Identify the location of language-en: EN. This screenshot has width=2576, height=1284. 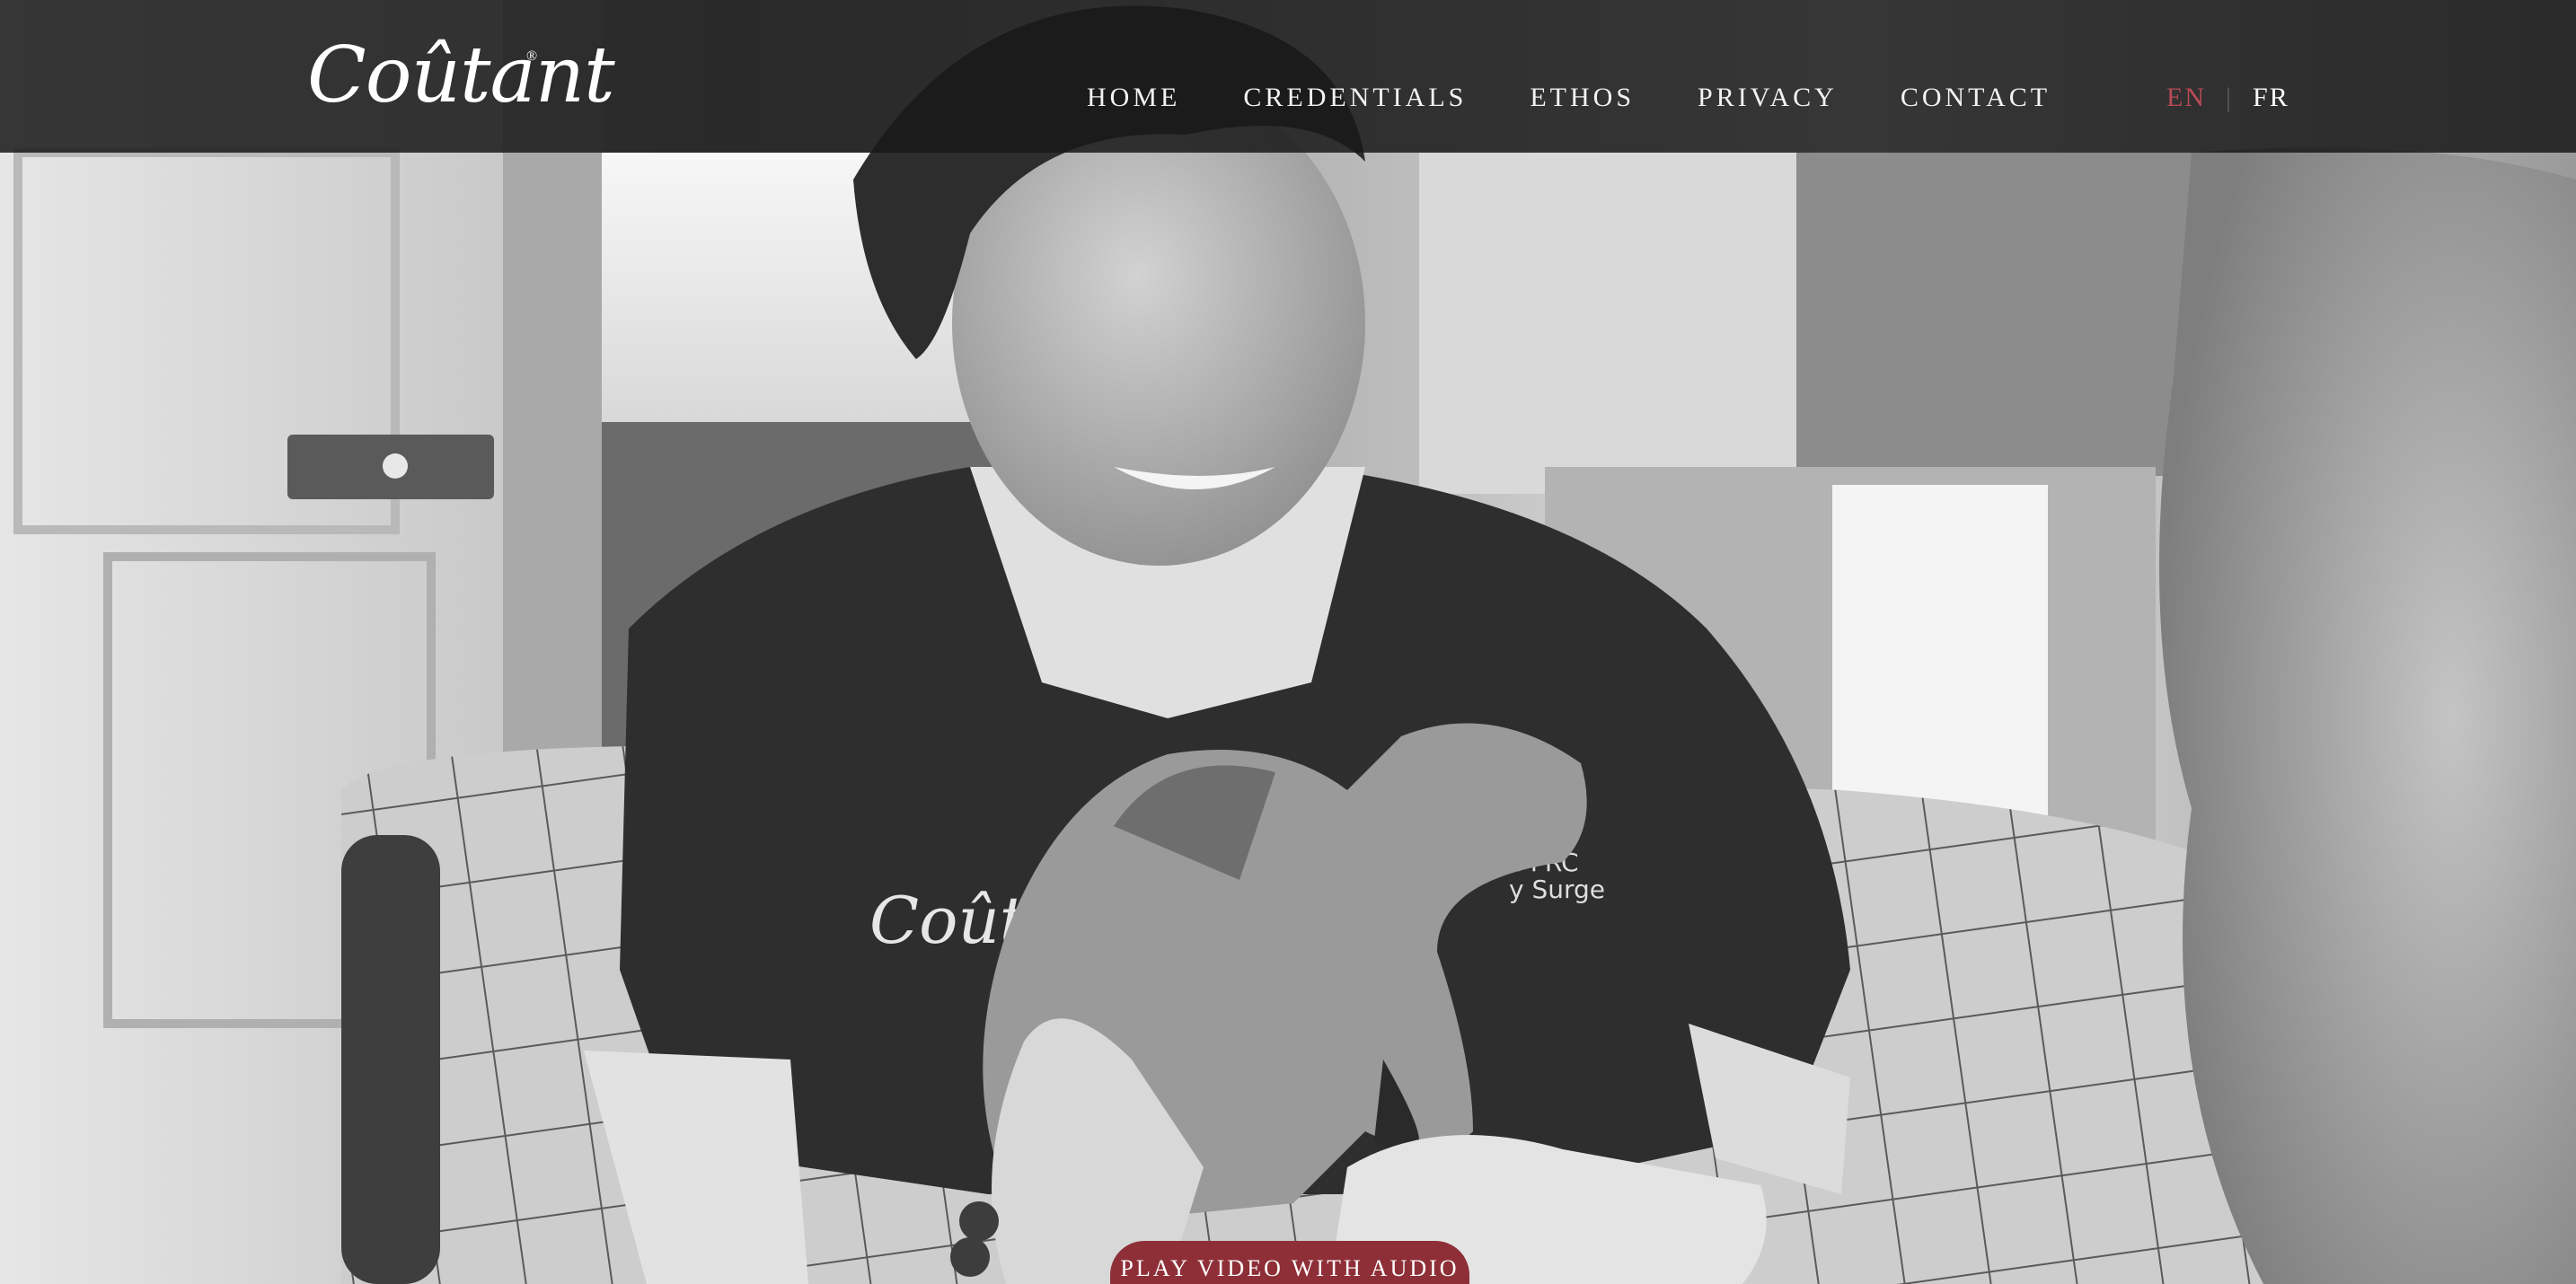
(2186, 98).